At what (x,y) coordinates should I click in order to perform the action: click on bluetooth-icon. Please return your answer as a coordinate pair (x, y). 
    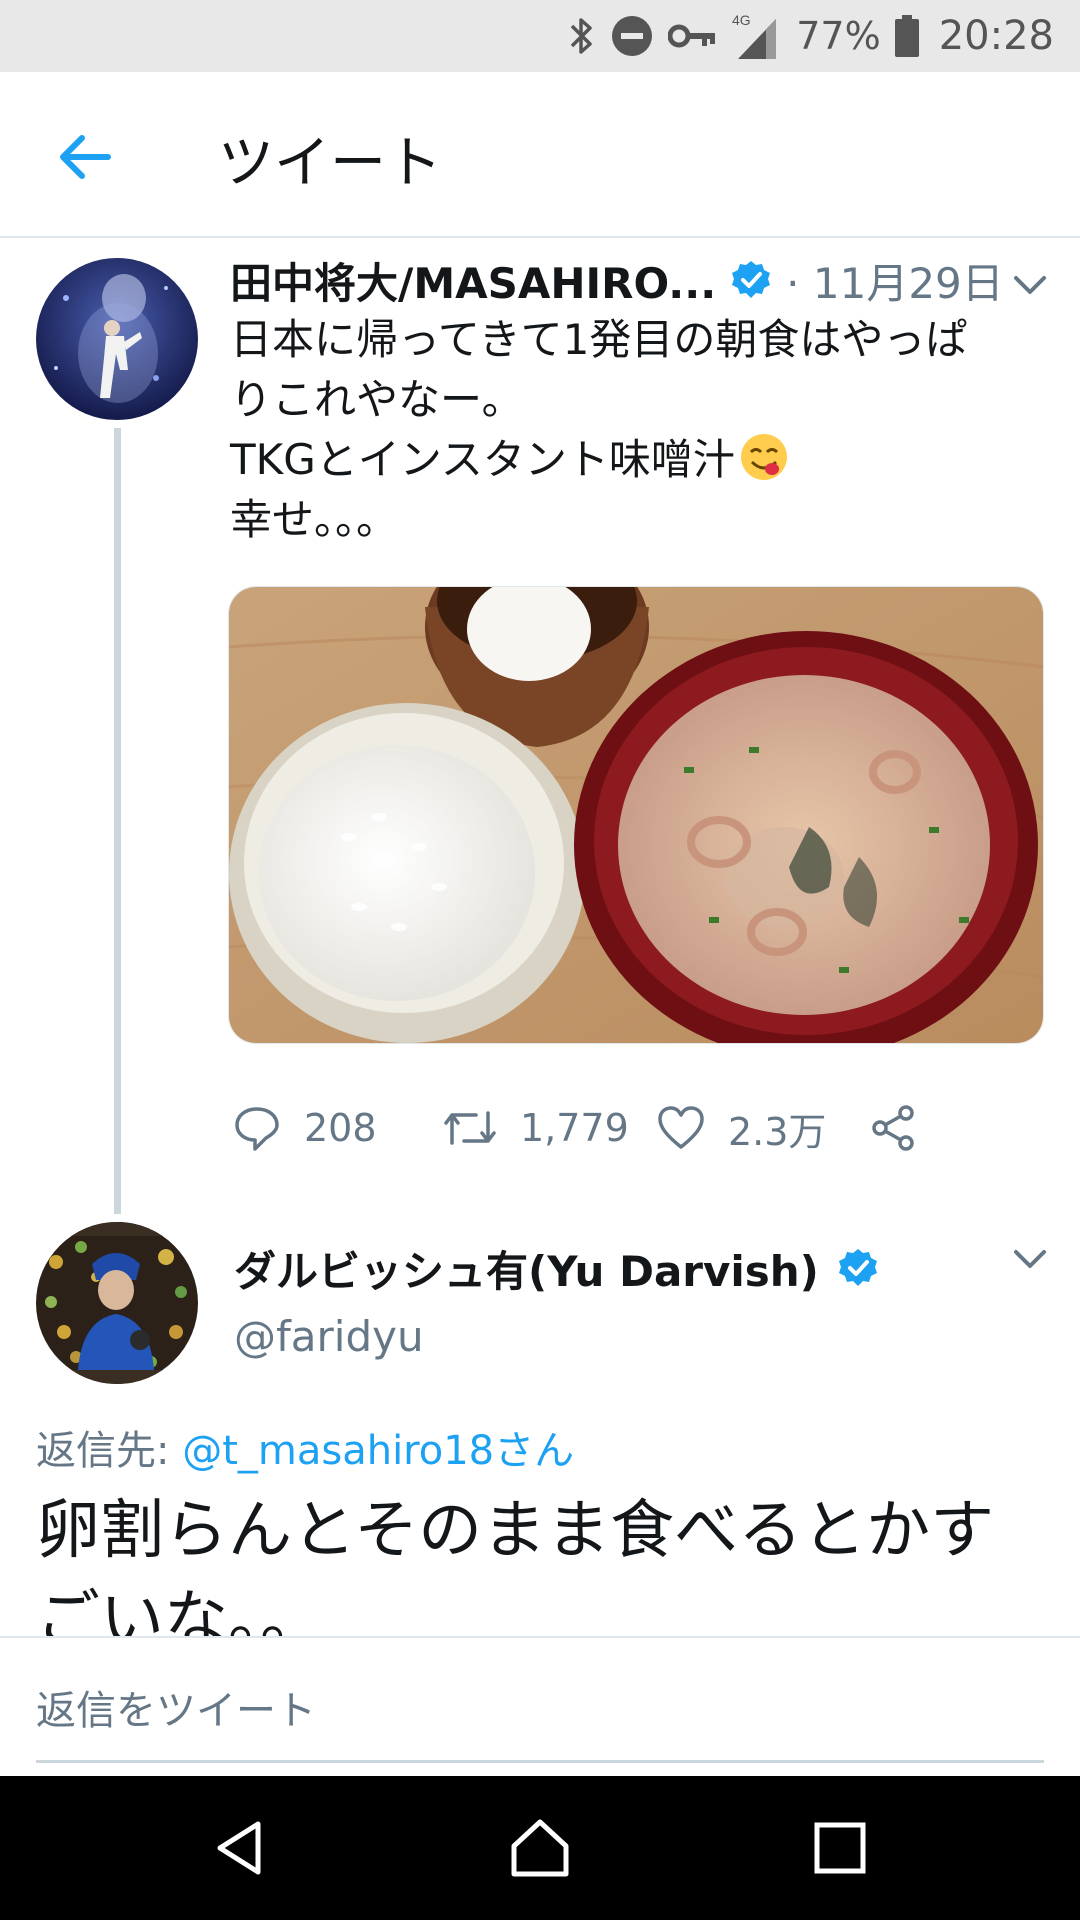
    Looking at the image, I should click on (581, 36).